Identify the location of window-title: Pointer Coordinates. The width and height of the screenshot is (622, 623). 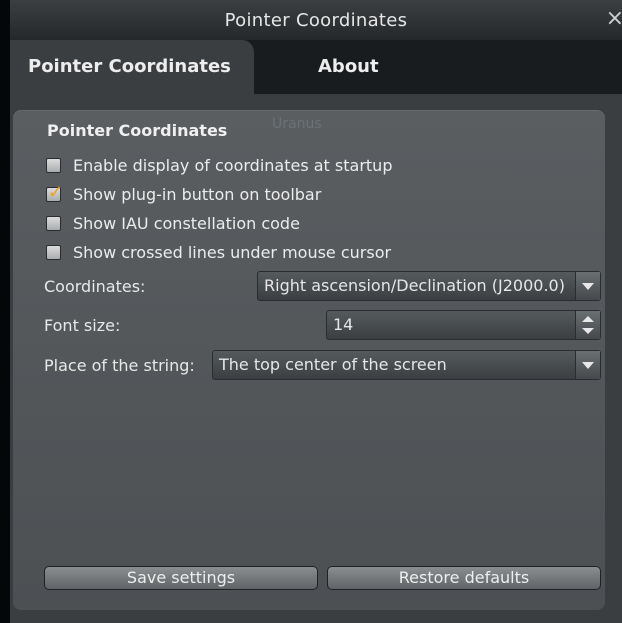
(316, 20).